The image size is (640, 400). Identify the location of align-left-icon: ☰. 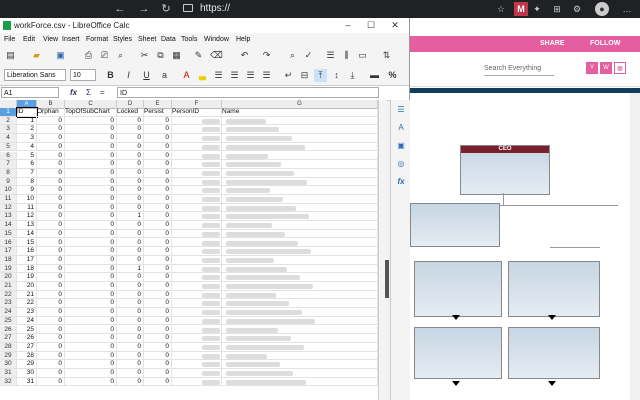
(218, 75).